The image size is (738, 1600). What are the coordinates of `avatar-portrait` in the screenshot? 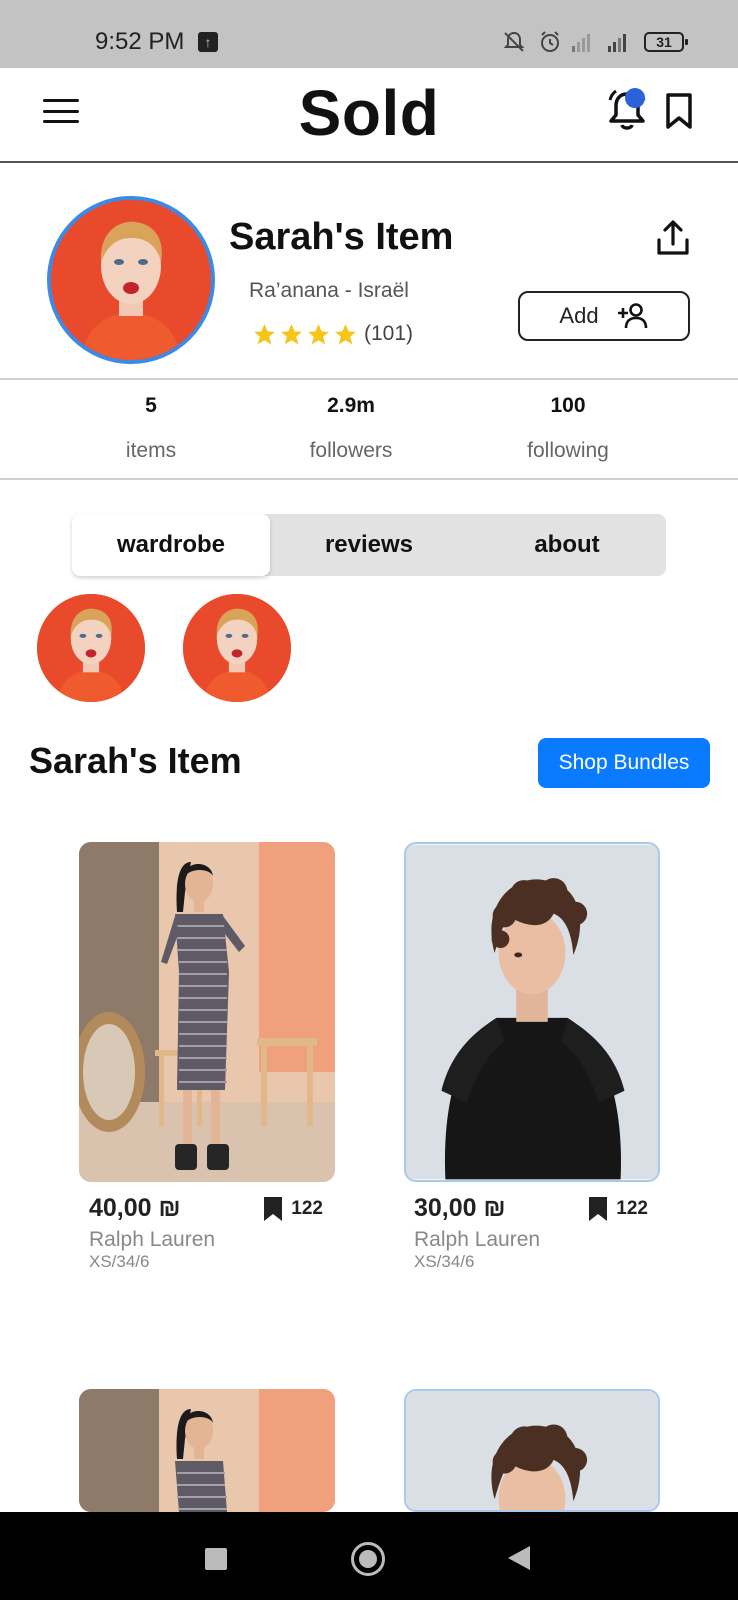 It's located at (131, 280).